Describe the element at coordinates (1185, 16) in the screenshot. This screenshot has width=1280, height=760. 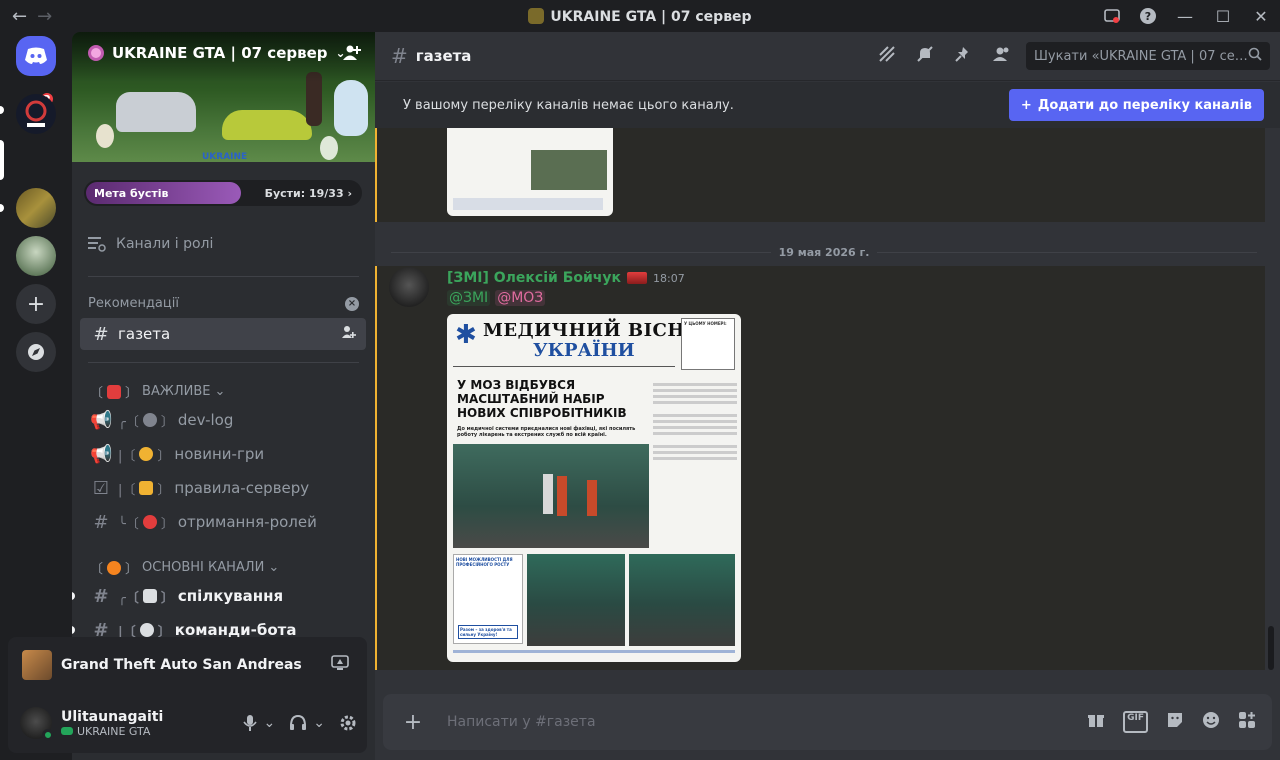
I see `minimize-icon: —` at that location.